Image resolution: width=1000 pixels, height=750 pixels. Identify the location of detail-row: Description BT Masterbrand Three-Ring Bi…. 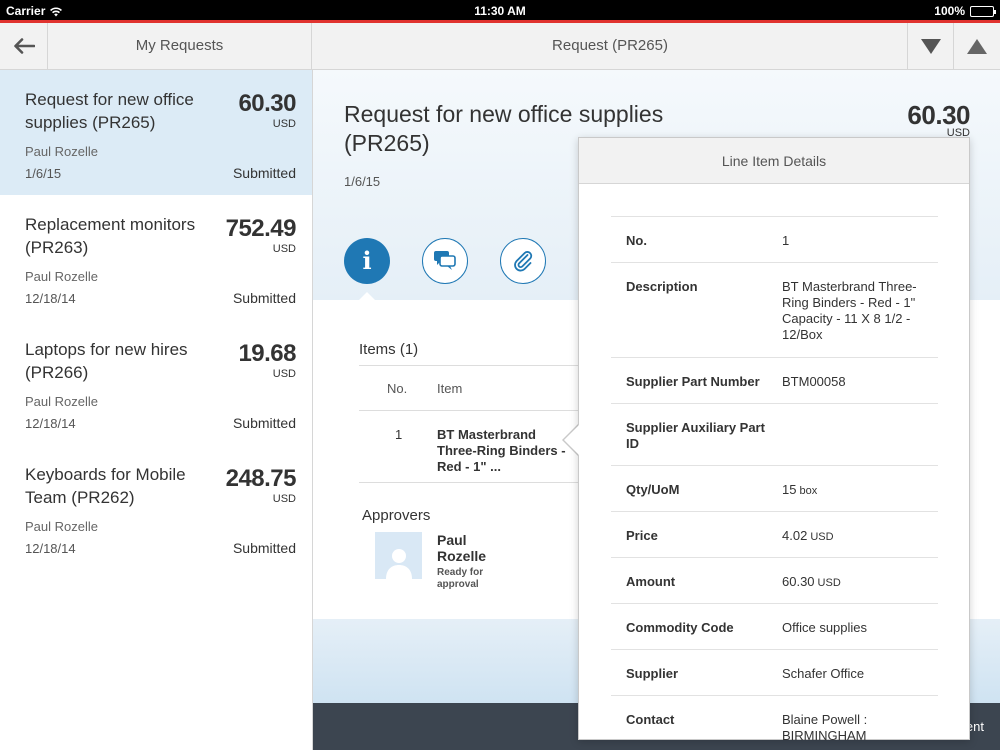
(774, 310).